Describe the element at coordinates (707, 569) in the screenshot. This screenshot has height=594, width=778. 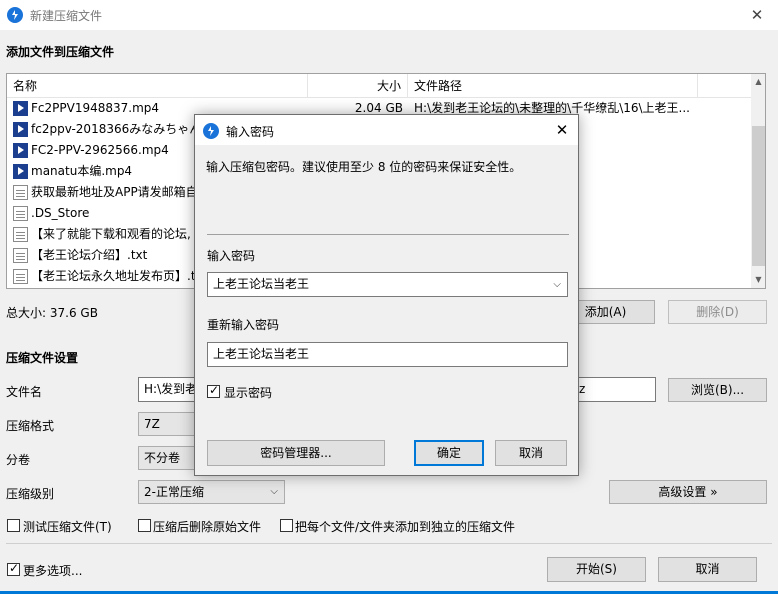
I see `main-cancel-button: 取消` at that location.